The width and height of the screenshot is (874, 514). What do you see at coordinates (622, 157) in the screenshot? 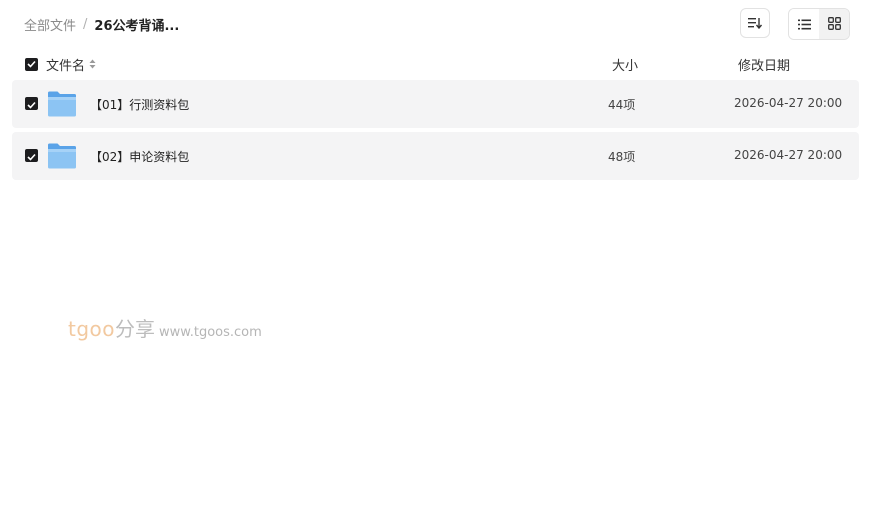
I see `file-size: 48项` at bounding box center [622, 157].